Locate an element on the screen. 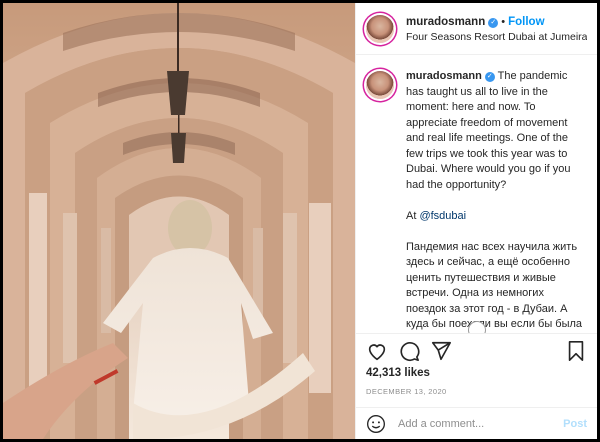 This screenshot has height=442, width=600. add-comment-bar: Post is located at coordinates (476, 423).